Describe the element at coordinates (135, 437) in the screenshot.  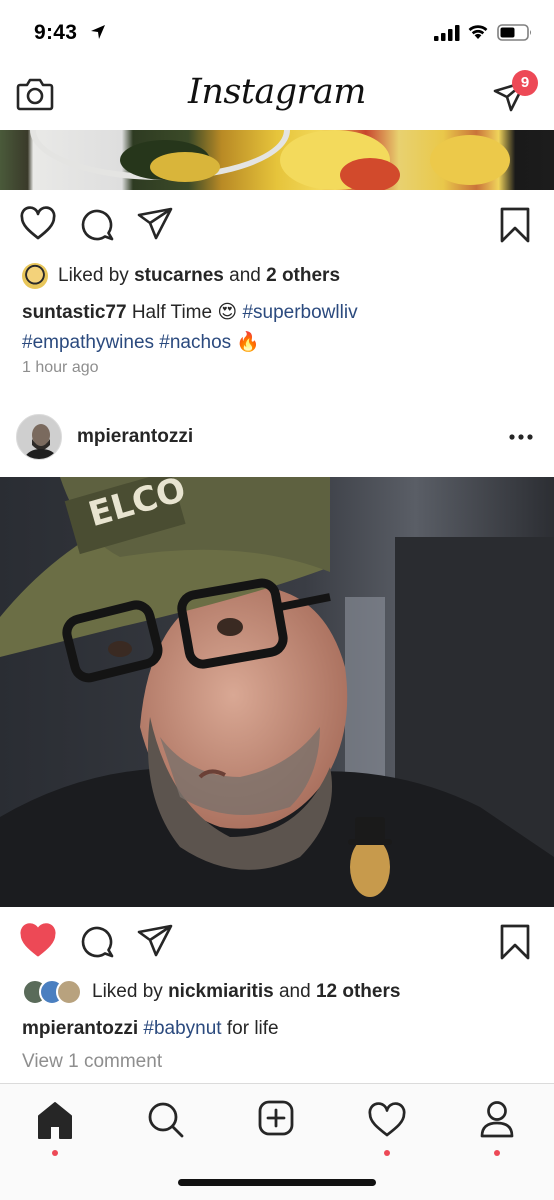
I see `post-username: mpierantozzi` at that location.